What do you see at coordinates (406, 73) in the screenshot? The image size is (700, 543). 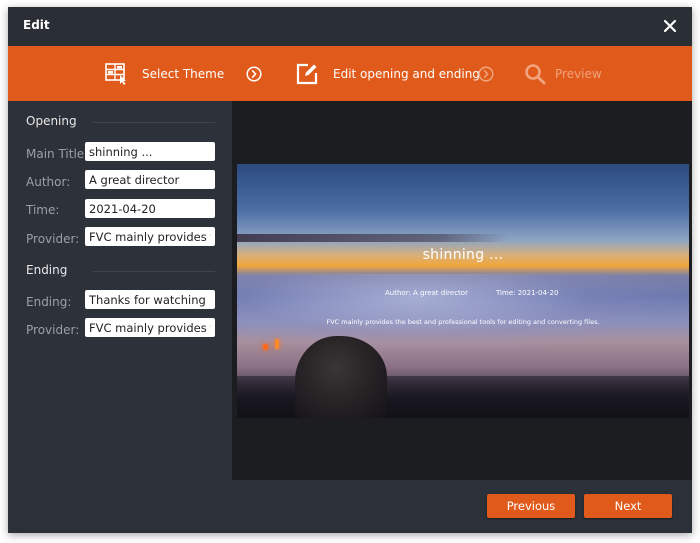 I see `step-label: Edit opening and ending` at bounding box center [406, 73].